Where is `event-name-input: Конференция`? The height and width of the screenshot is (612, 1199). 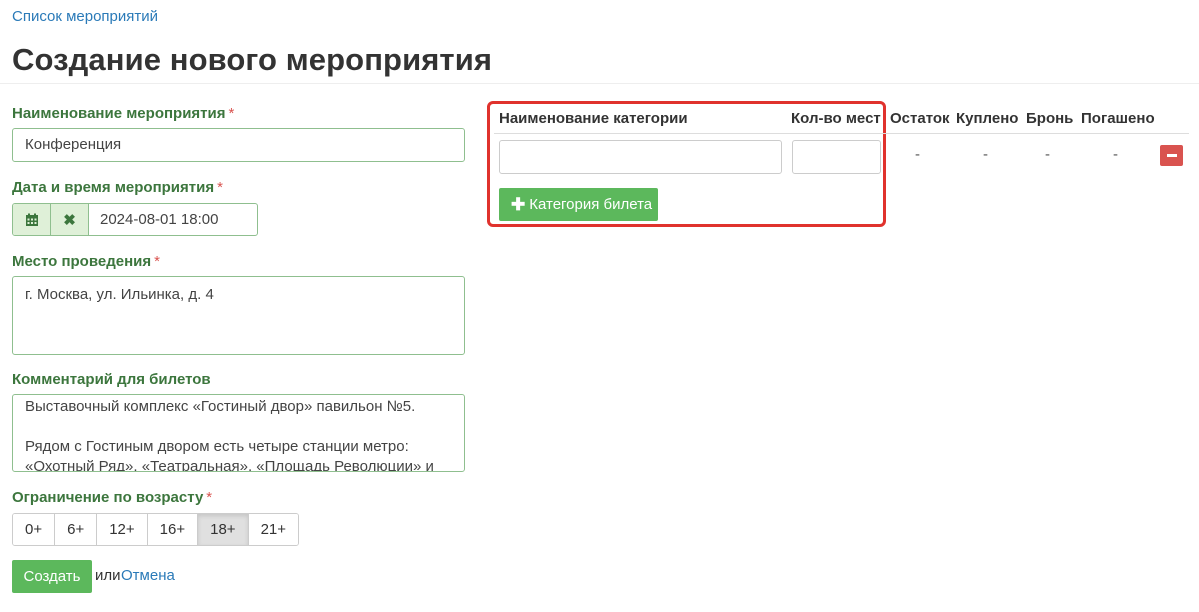 event-name-input: Конференция is located at coordinates (238, 145).